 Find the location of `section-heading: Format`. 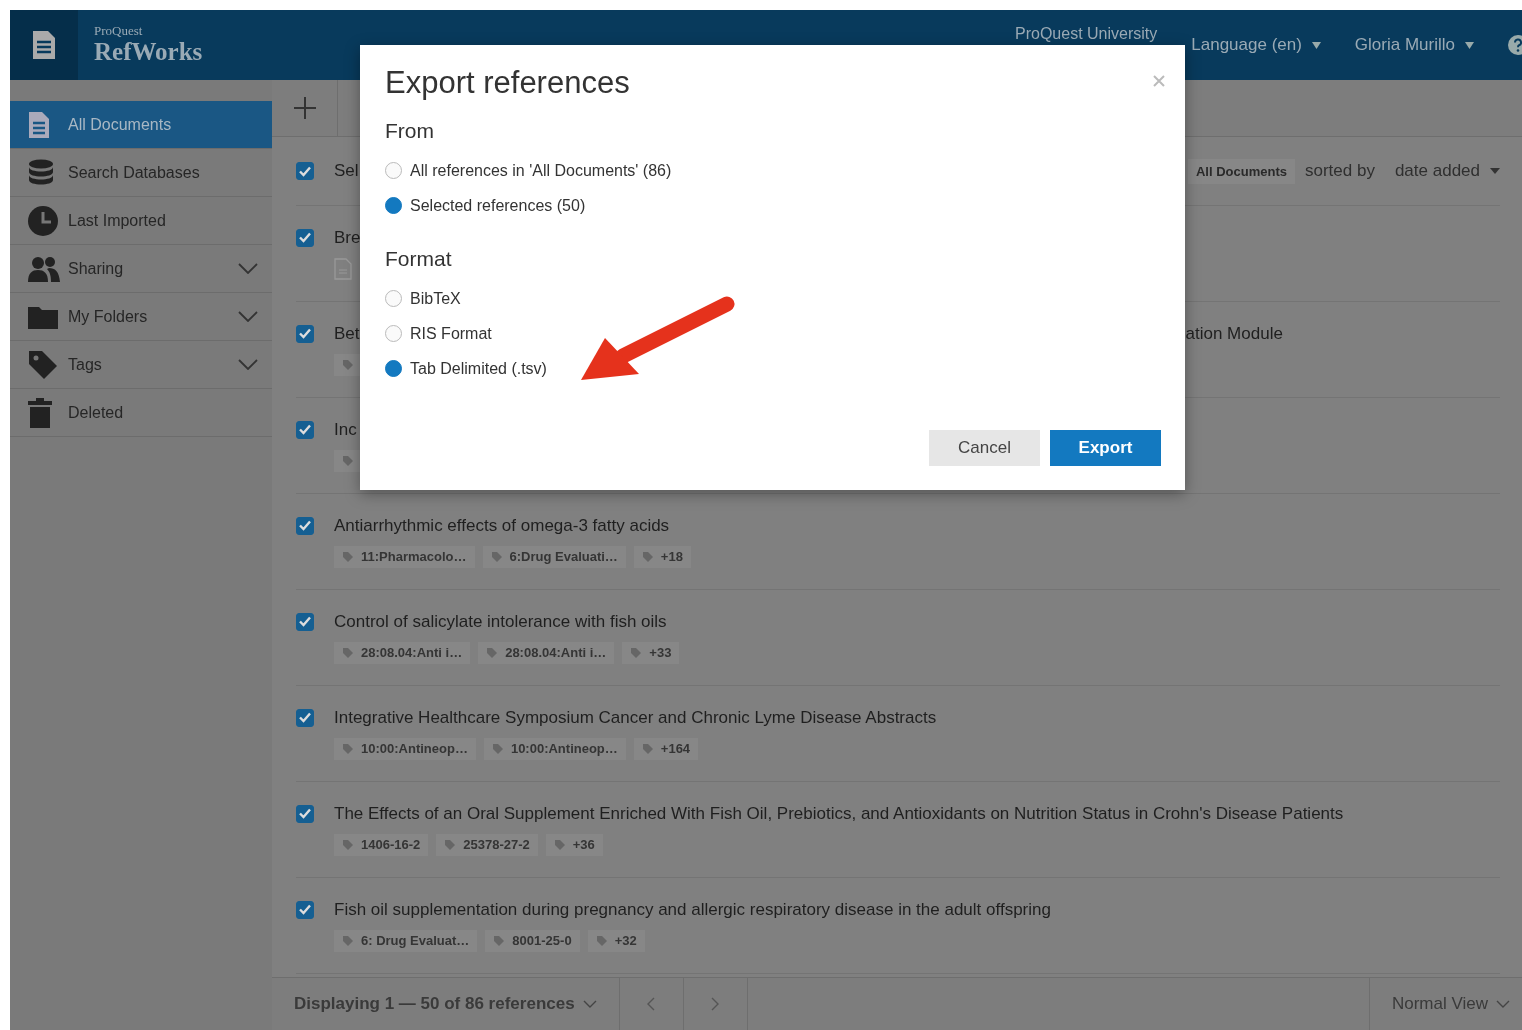

section-heading: Format is located at coordinates (419, 259).